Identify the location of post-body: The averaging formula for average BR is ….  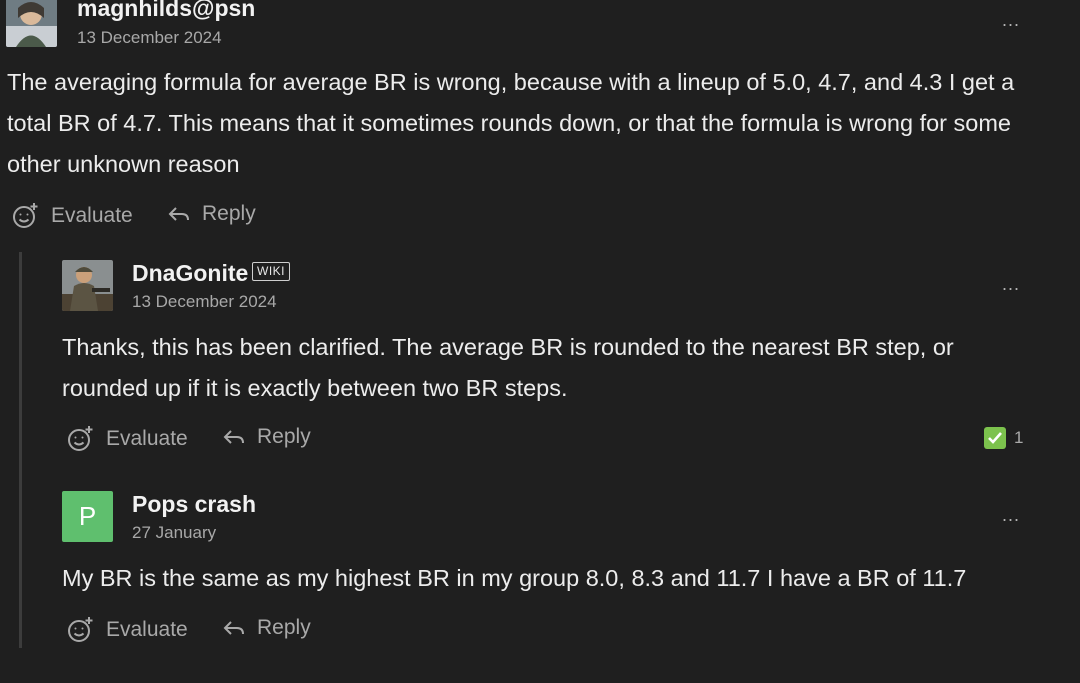
(511, 123).